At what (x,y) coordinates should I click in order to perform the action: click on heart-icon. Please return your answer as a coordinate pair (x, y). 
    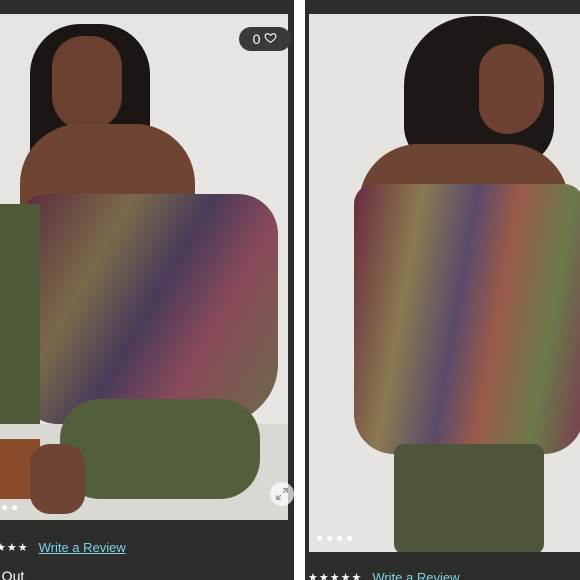
    Looking at the image, I should click on (270, 39).